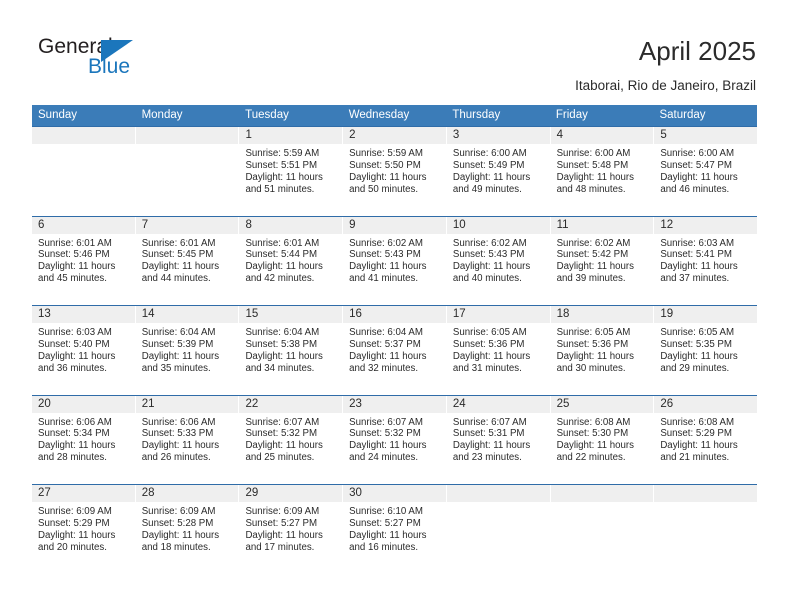 The image size is (792, 612). What do you see at coordinates (187, 404) in the screenshot?
I see `day-number: 21` at bounding box center [187, 404].